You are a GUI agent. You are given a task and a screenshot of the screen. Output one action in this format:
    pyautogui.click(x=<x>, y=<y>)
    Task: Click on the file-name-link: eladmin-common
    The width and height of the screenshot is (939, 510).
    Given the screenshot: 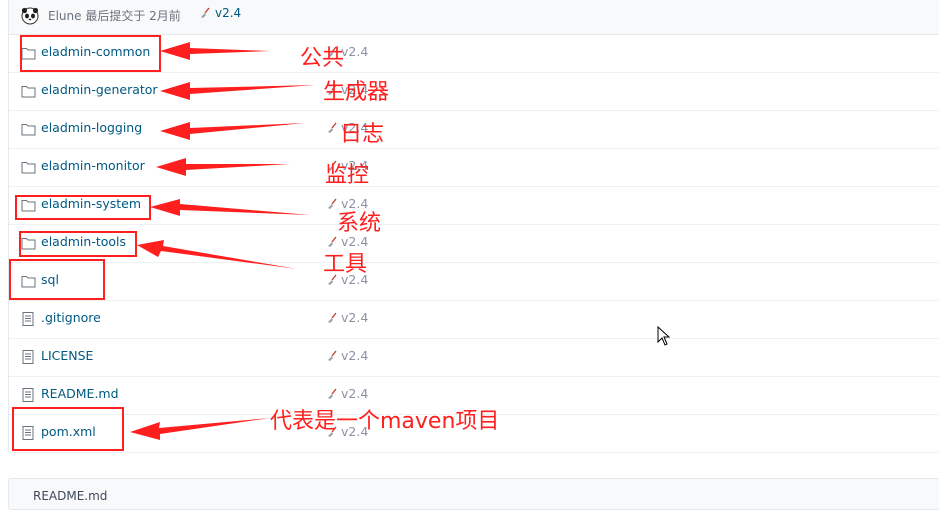 What is the action you would take?
    pyautogui.click(x=95, y=51)
    